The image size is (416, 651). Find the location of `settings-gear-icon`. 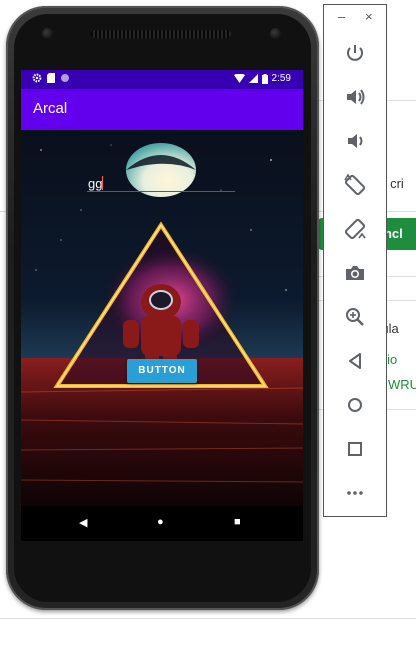

settings-gear-icon is located at coordinates (37, 78).